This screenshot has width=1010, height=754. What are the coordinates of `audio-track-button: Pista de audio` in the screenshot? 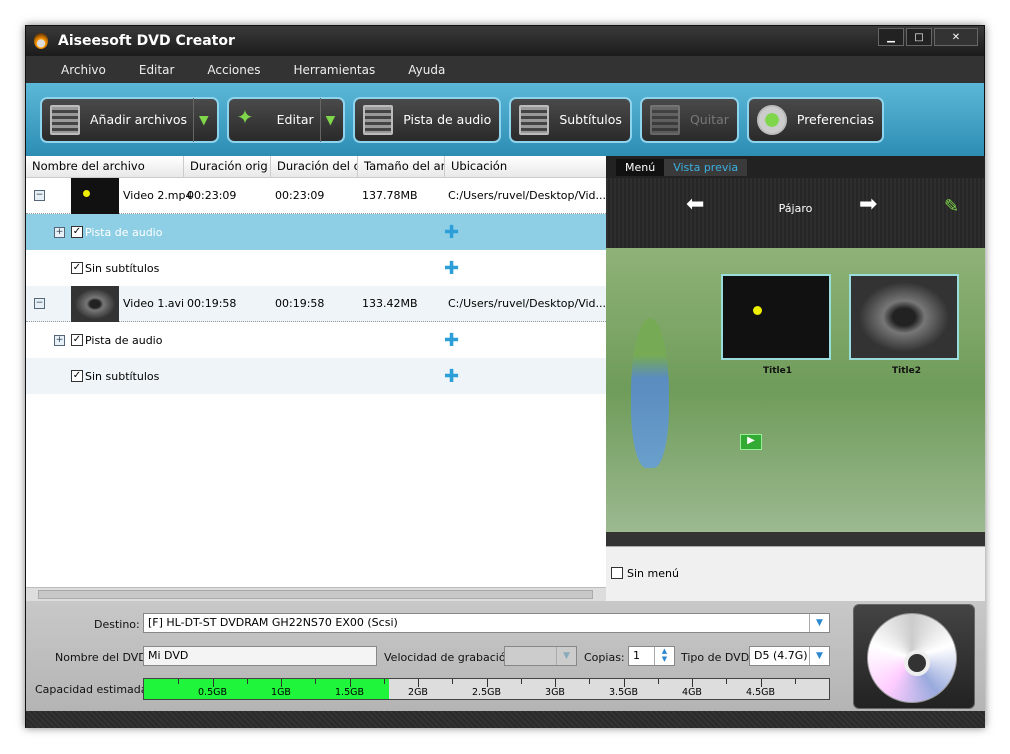 It's located at (427, 119).